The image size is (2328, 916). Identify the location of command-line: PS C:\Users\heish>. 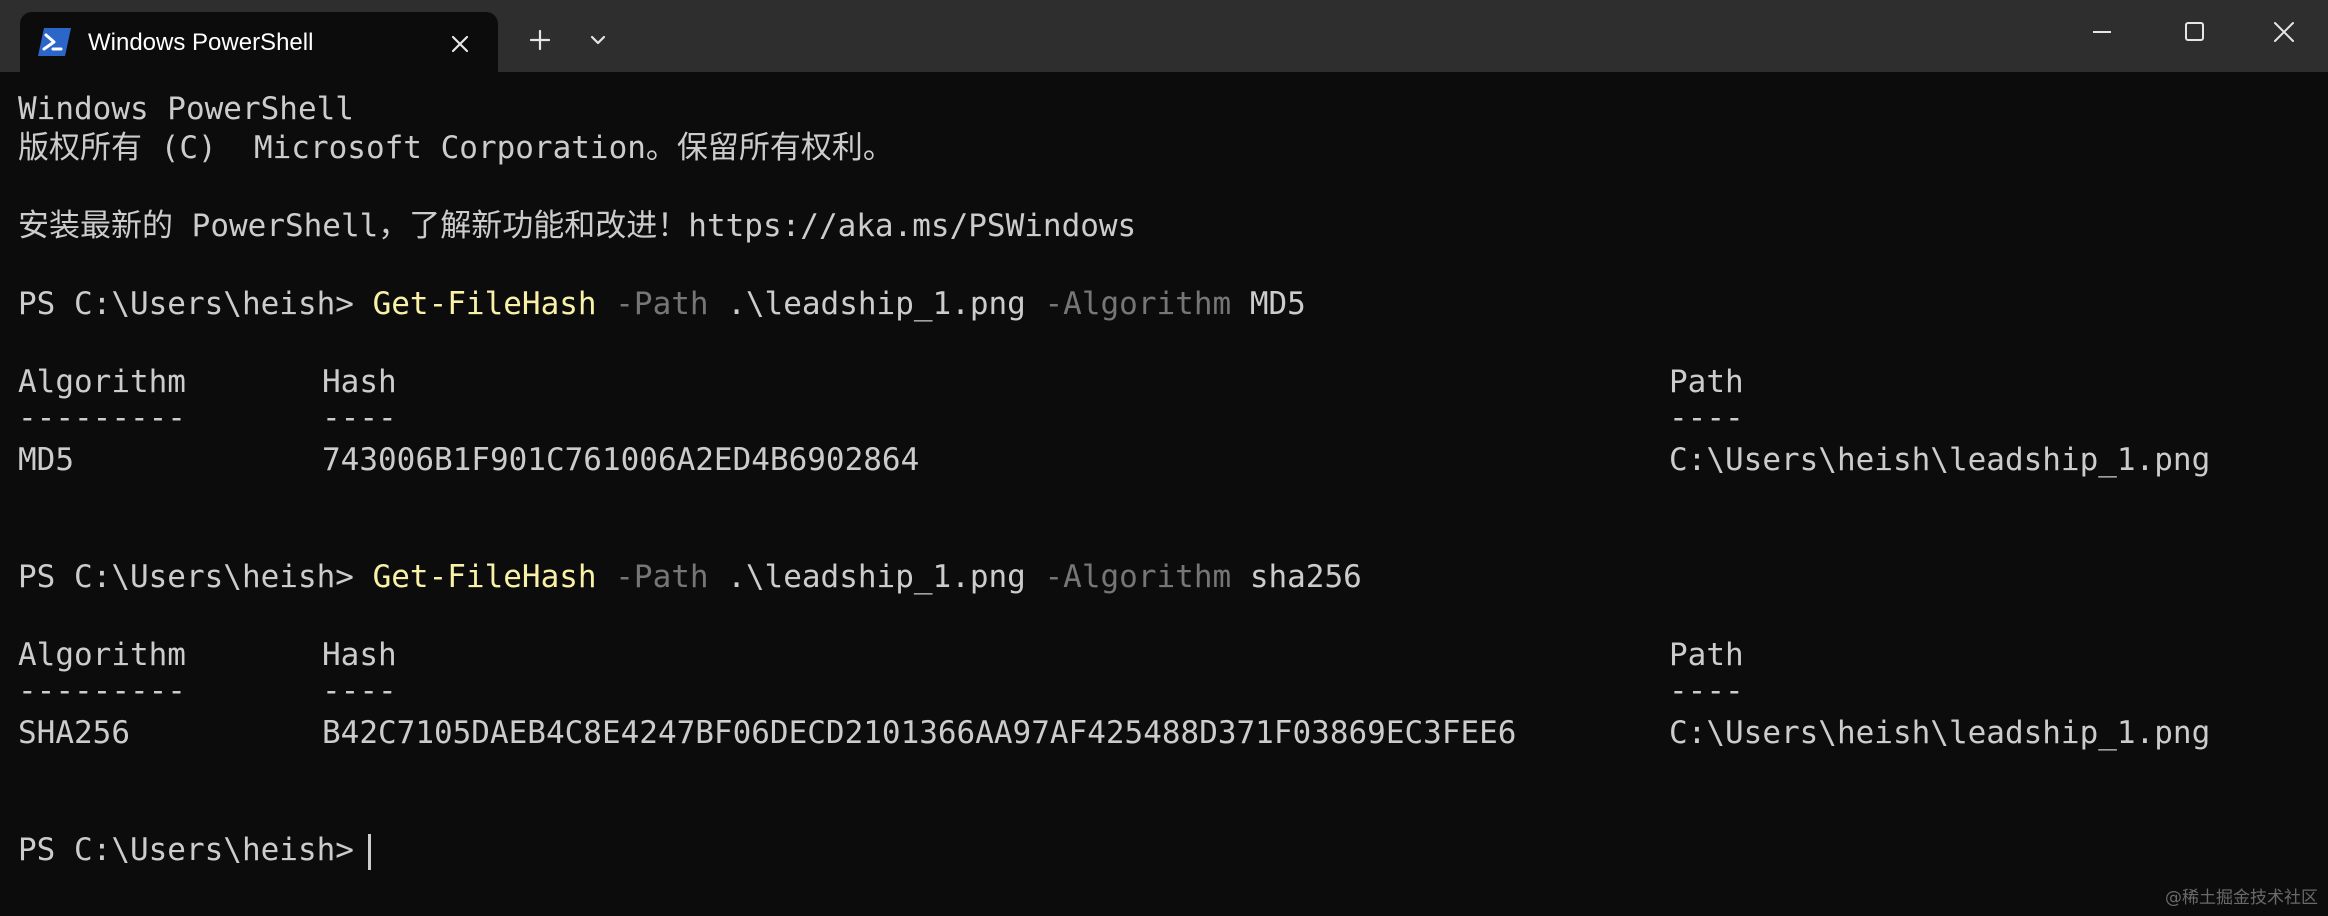
(194, 850).